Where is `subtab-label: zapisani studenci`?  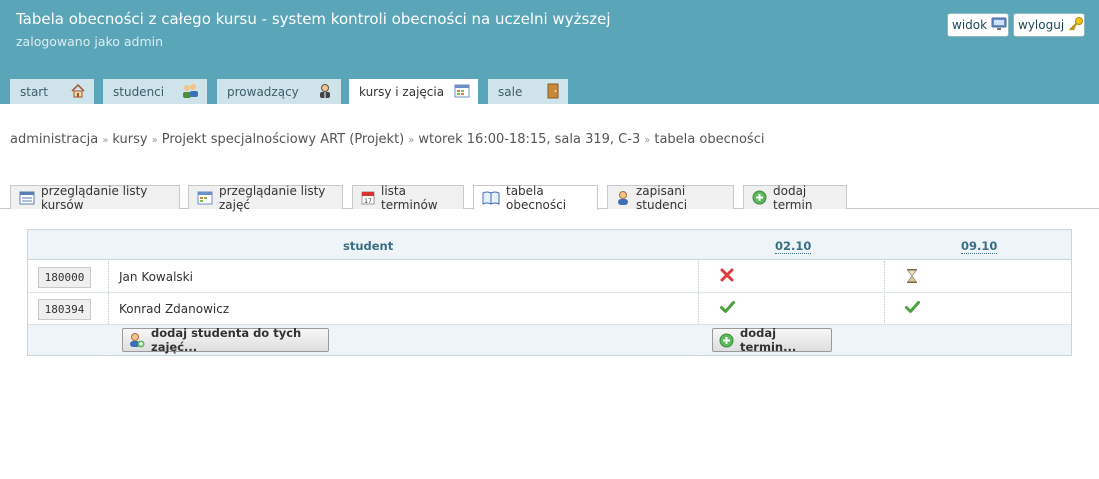
subtab-label: zapisani studenci is located at coordinates (662, 197).